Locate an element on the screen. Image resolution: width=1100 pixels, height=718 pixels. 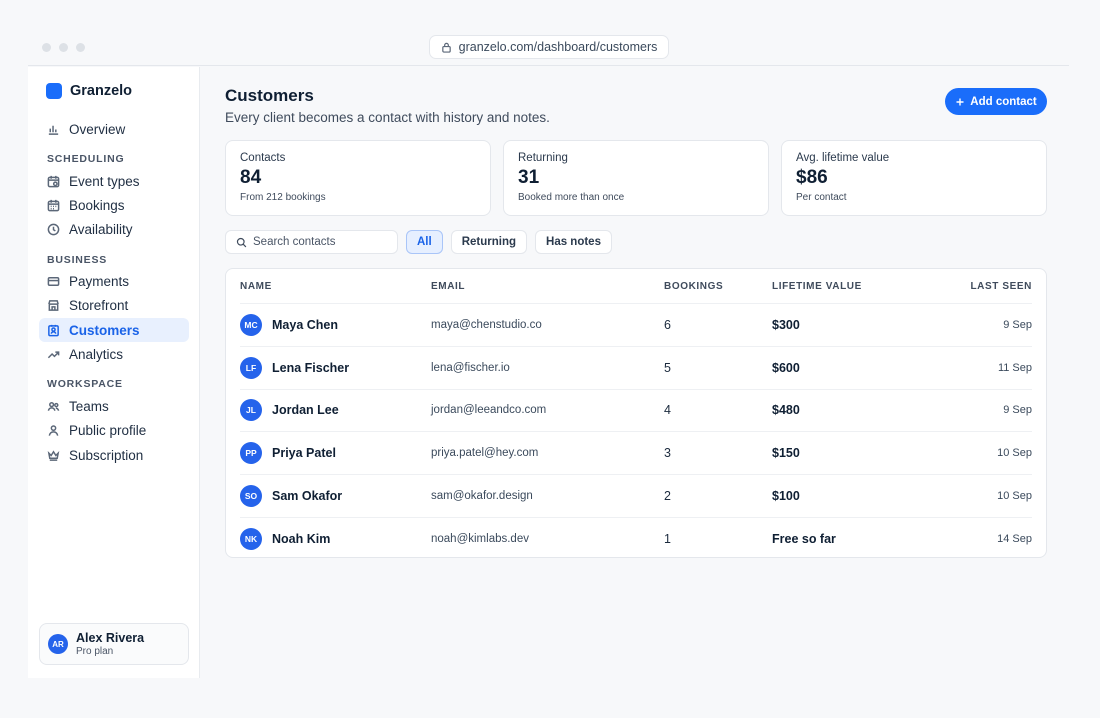
user-name: Alex Rivera is located at coordinates (110, 638).